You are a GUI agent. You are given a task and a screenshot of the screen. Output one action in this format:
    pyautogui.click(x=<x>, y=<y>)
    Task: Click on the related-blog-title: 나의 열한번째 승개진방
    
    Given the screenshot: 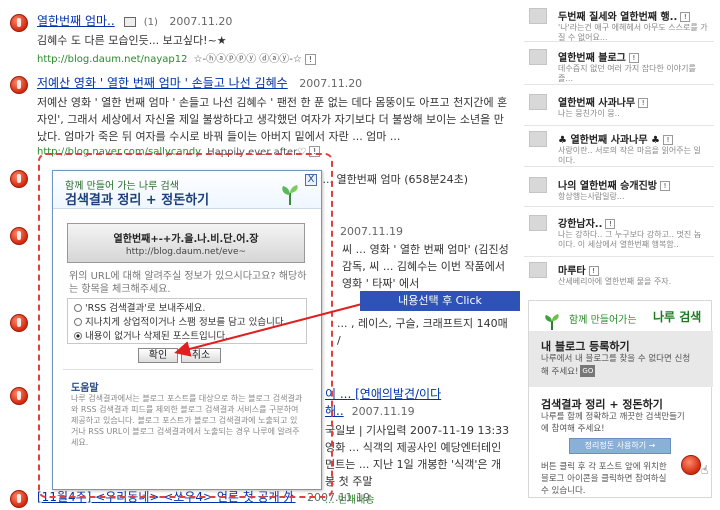 What is the action you would take?
    pyautogui.click(x=607, y=186)
    